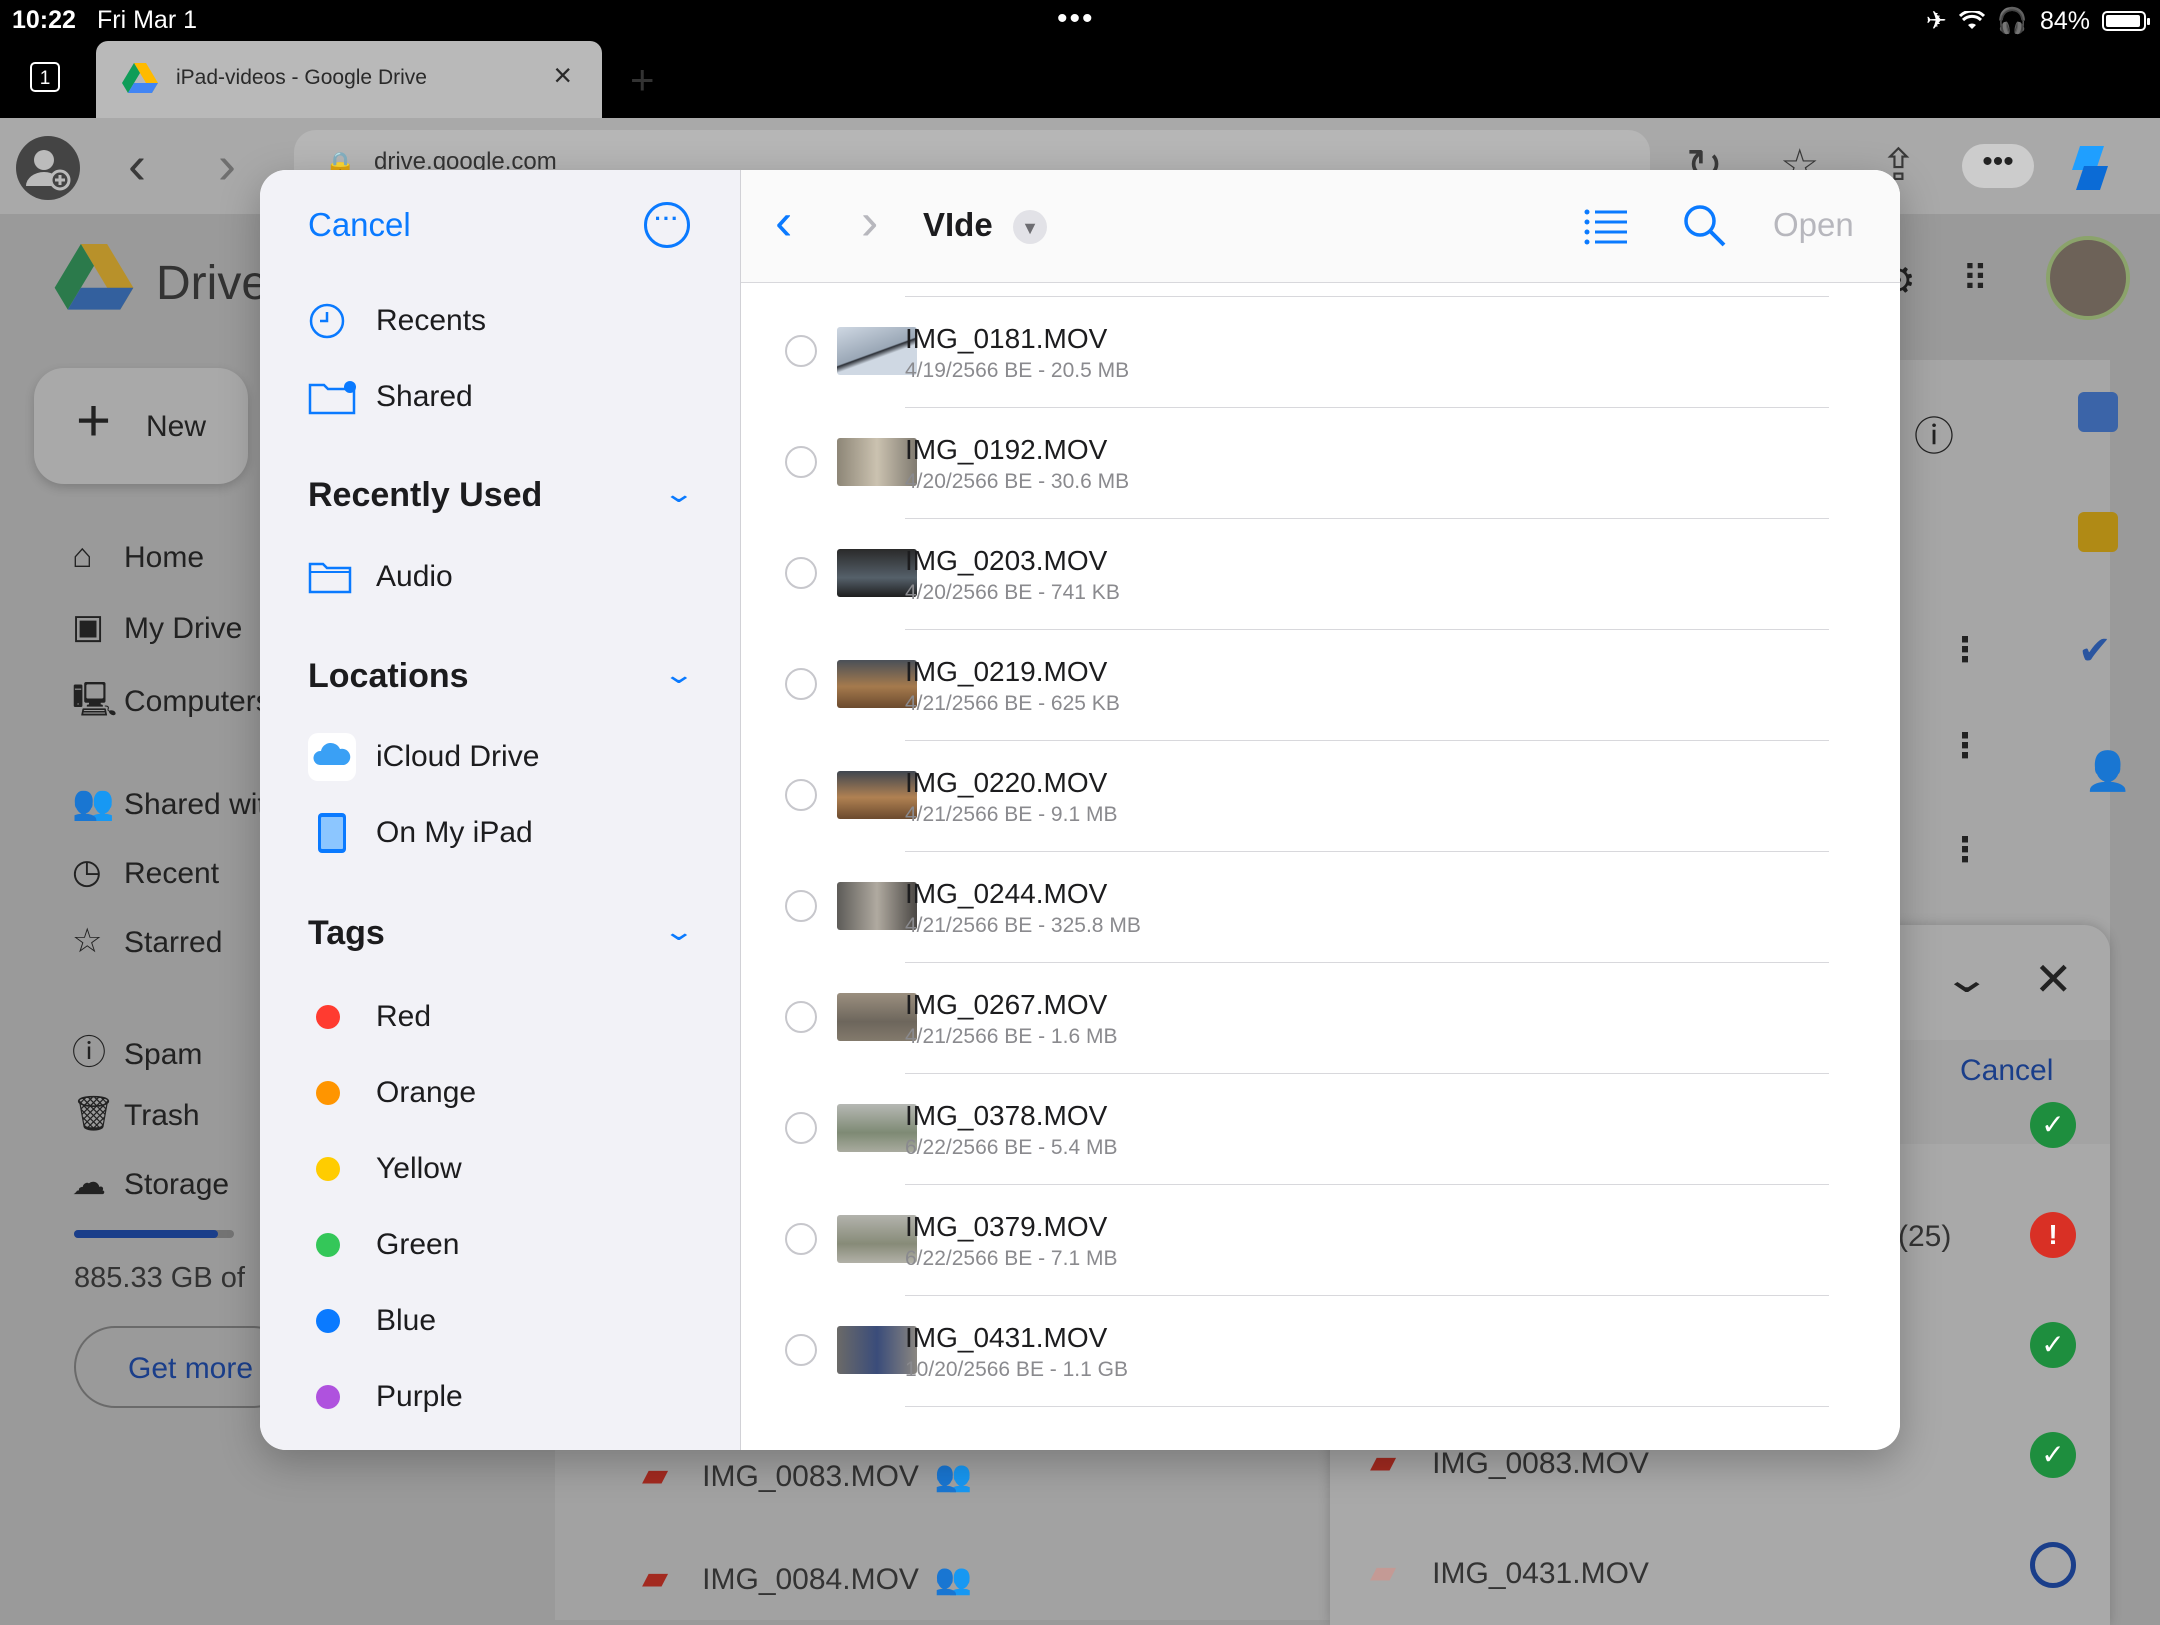 The width and height of the screenshot is (2160, 1625). What do you see at coordinates (1320, 574) in the screenshot?
I see `file-row: IMG_0203.MOV 4/20/2566 BE - 741 KB` at bounding box center [1320, 574].